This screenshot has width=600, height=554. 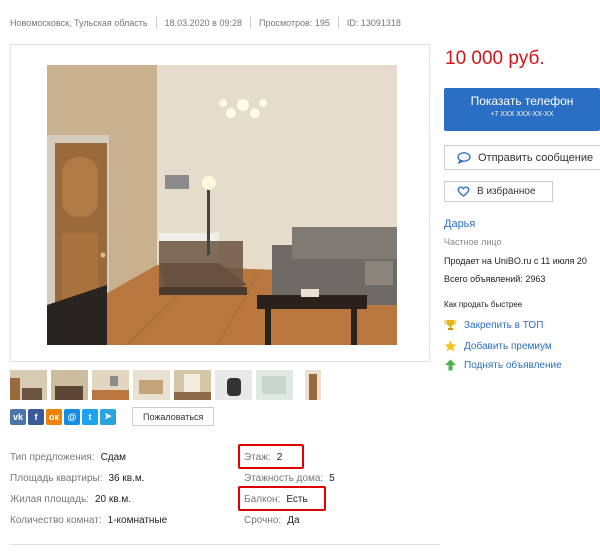 What do you see at coordinates (495, 58) in the screenshot?
I see `price: 10 000 руб.` at bounding box center [495, 58].